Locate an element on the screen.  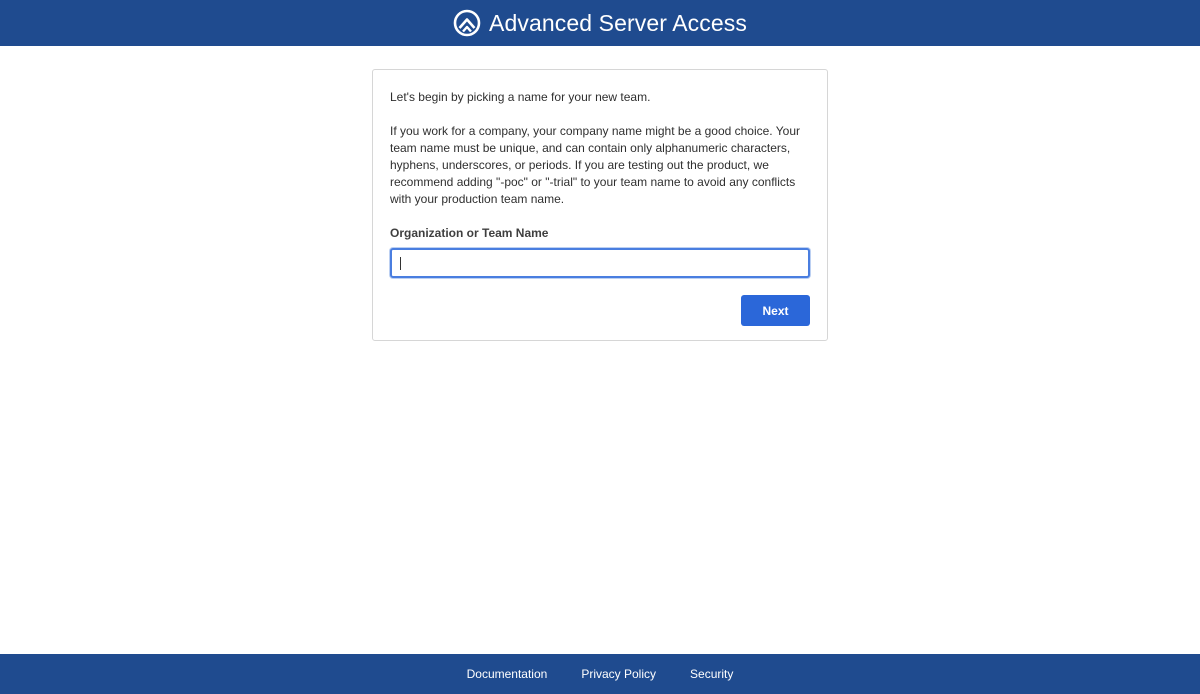
button-row: Next is located at coordinates (600, 310).